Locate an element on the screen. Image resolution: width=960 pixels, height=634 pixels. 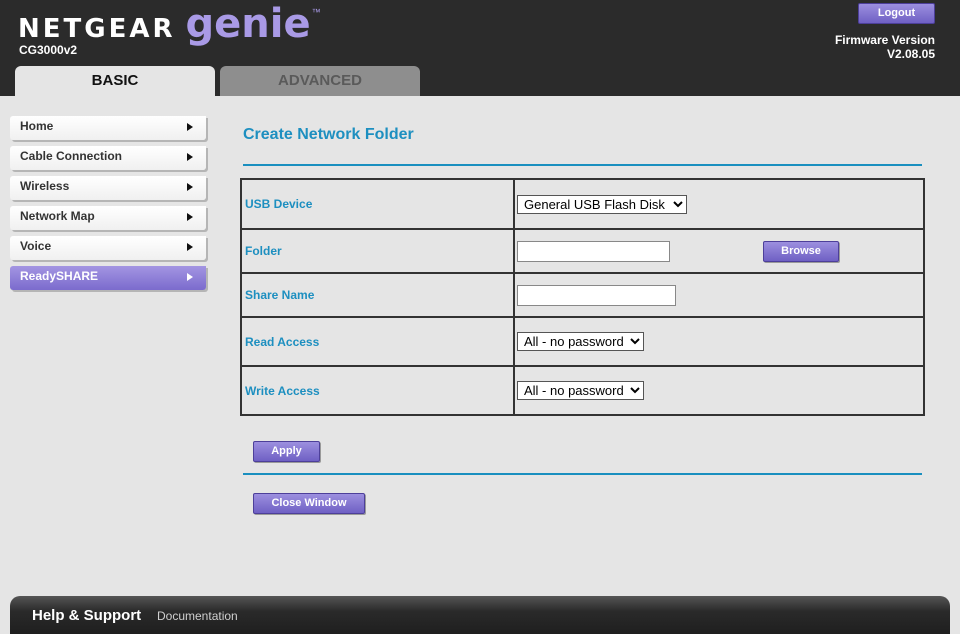
footer-bar: Help & Support Documentation is located at coordinates (480, 615).